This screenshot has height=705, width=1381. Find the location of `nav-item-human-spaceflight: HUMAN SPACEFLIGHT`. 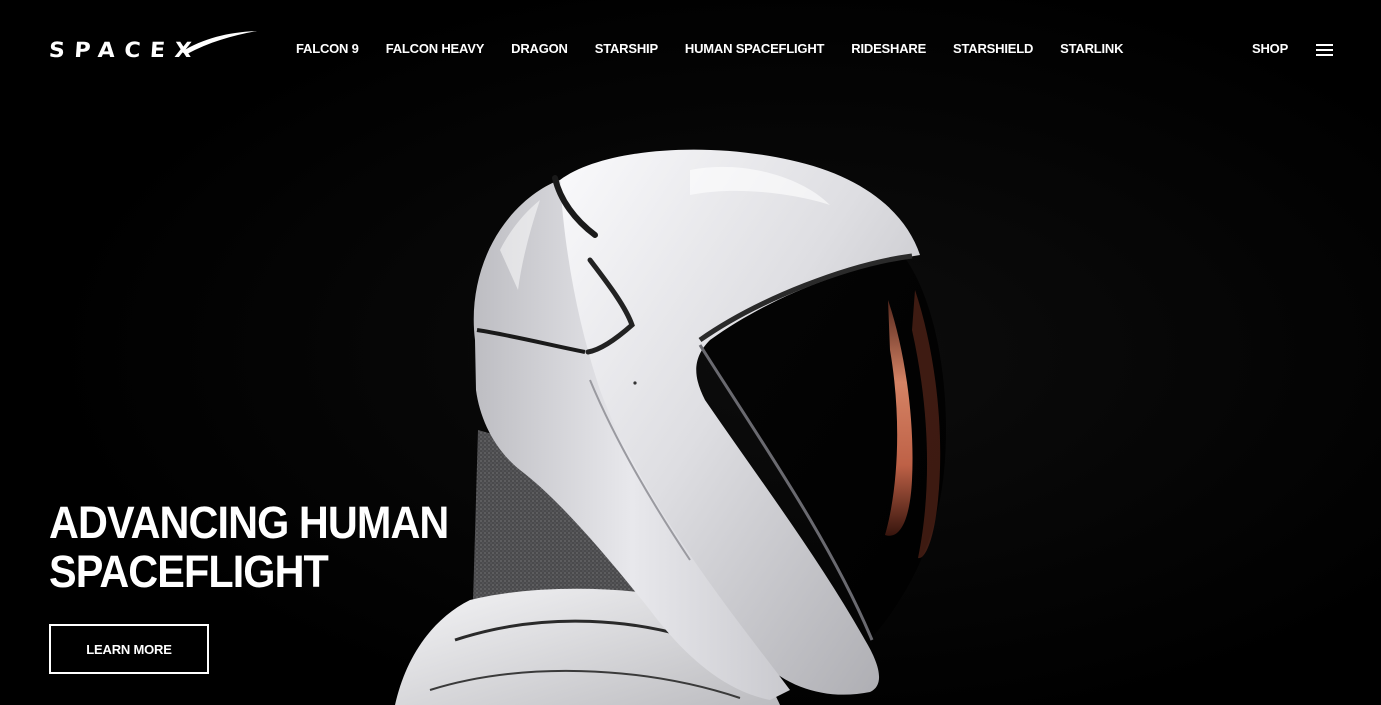

nav-item-human-spaceflight: HUMAN SPACEFLIGHT is located at coordinates (755, 49).